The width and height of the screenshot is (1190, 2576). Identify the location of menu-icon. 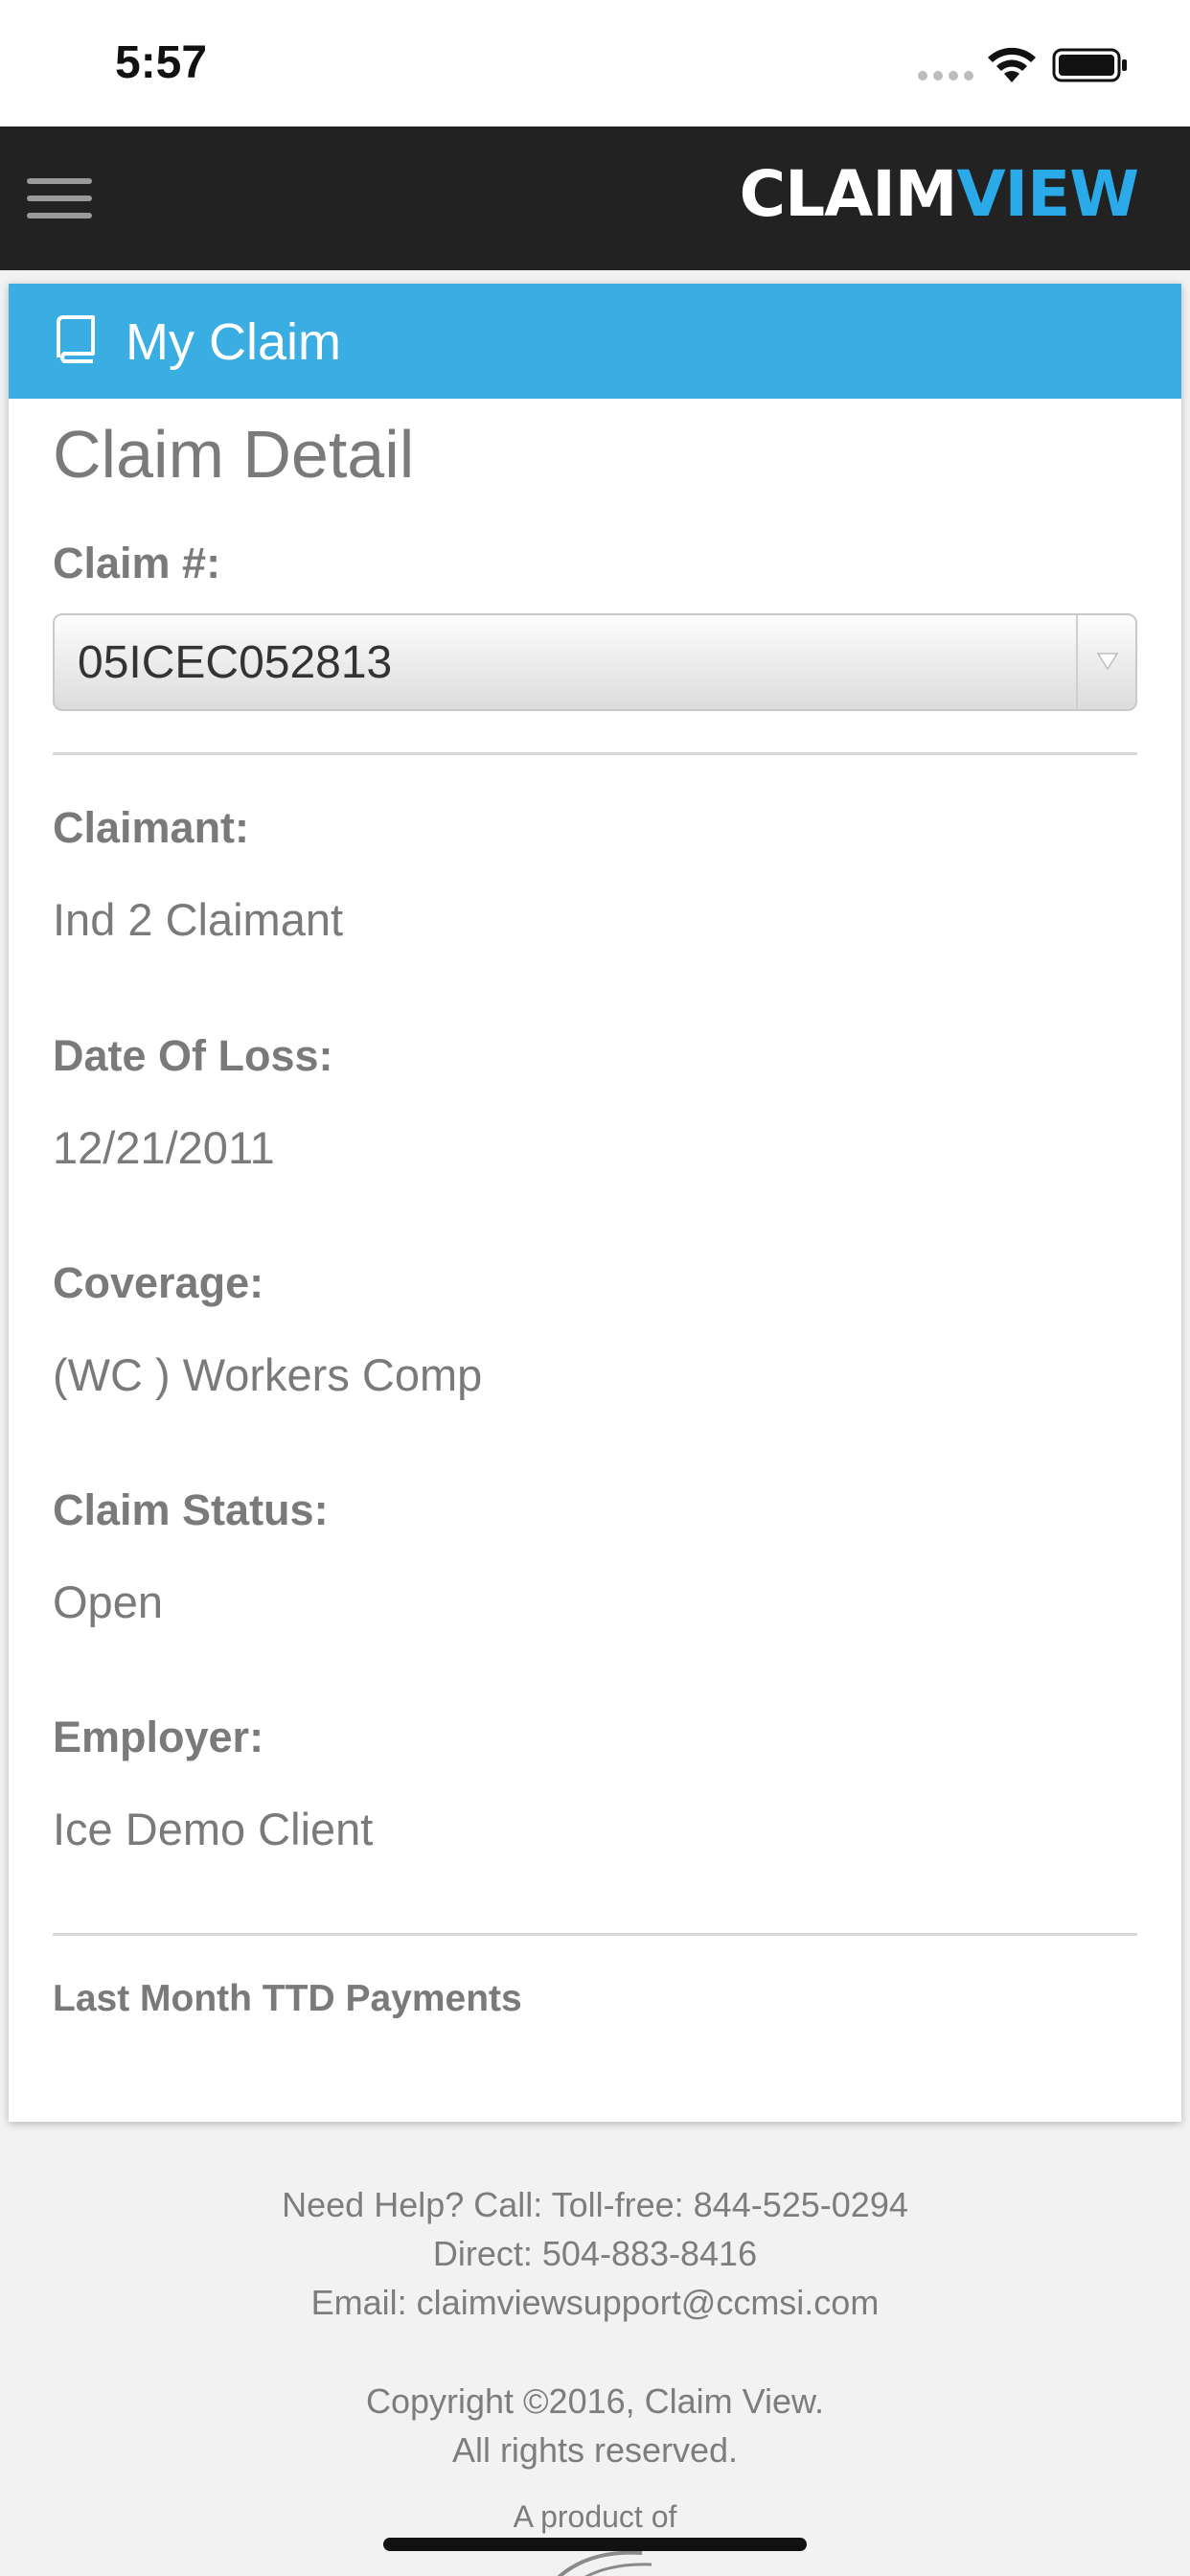
(60, 198).